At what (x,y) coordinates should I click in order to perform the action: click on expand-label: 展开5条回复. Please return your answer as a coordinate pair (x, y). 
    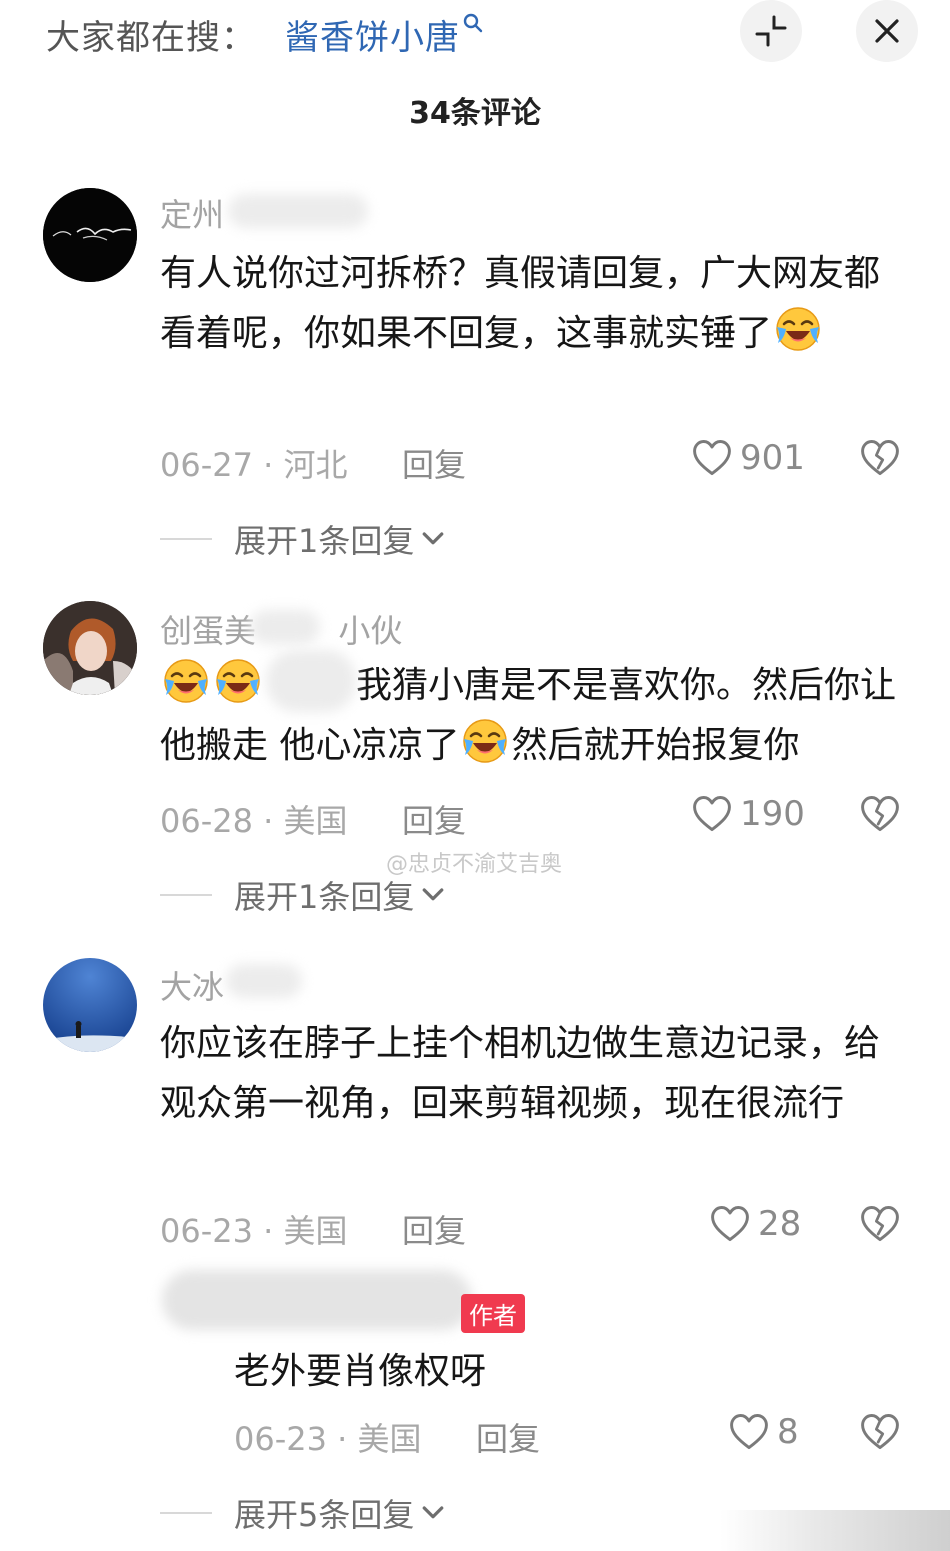
    Looking at the image, I should click on (324, 1515).